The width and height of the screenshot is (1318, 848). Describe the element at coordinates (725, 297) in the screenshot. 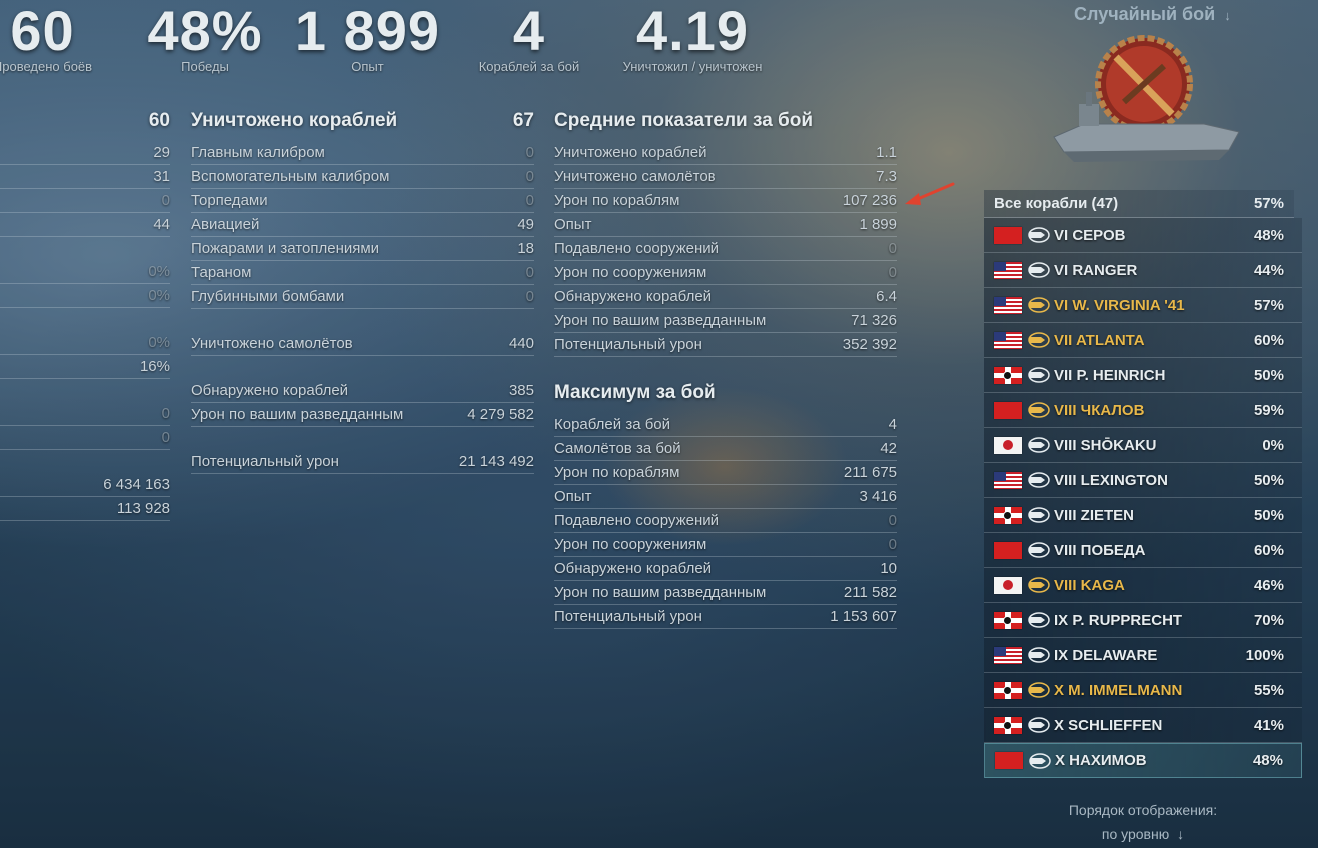

I see `average-row: Обнаружено кораблей 6.4` at that location.